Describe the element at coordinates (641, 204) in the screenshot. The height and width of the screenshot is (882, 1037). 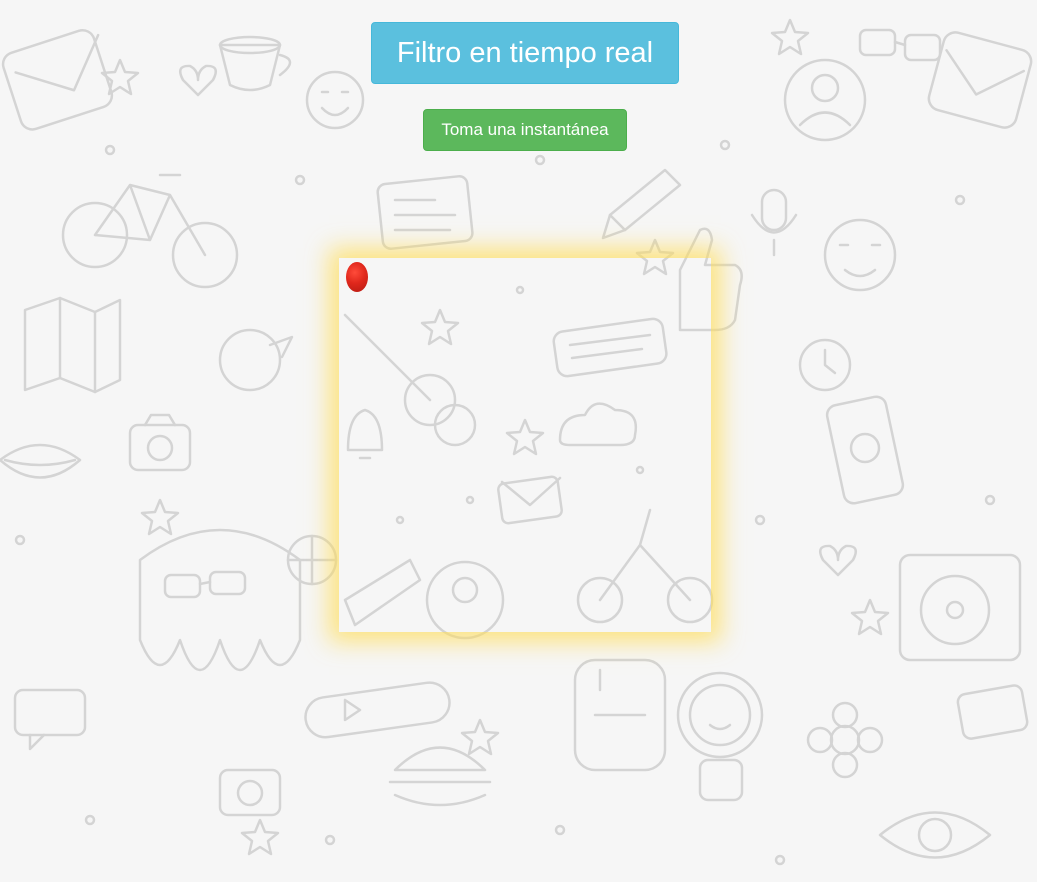
I see `pencil-icon` at that location.